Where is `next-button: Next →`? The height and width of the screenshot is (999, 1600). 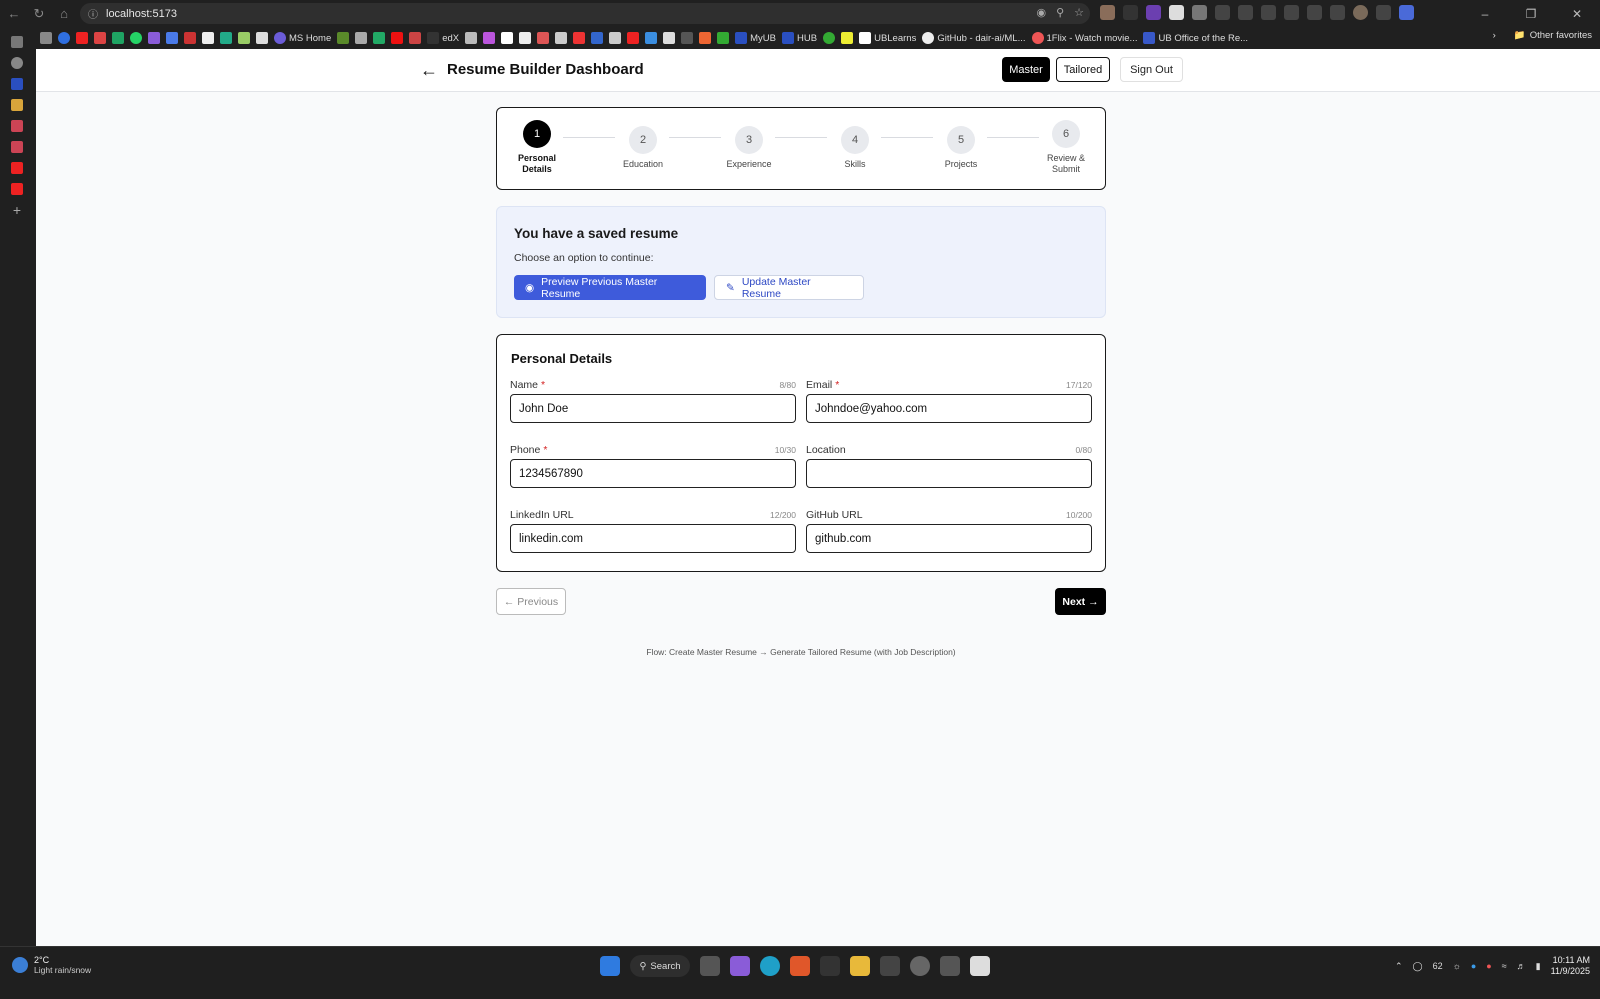
next-button: Next → is located at coordinates (1080, 601).